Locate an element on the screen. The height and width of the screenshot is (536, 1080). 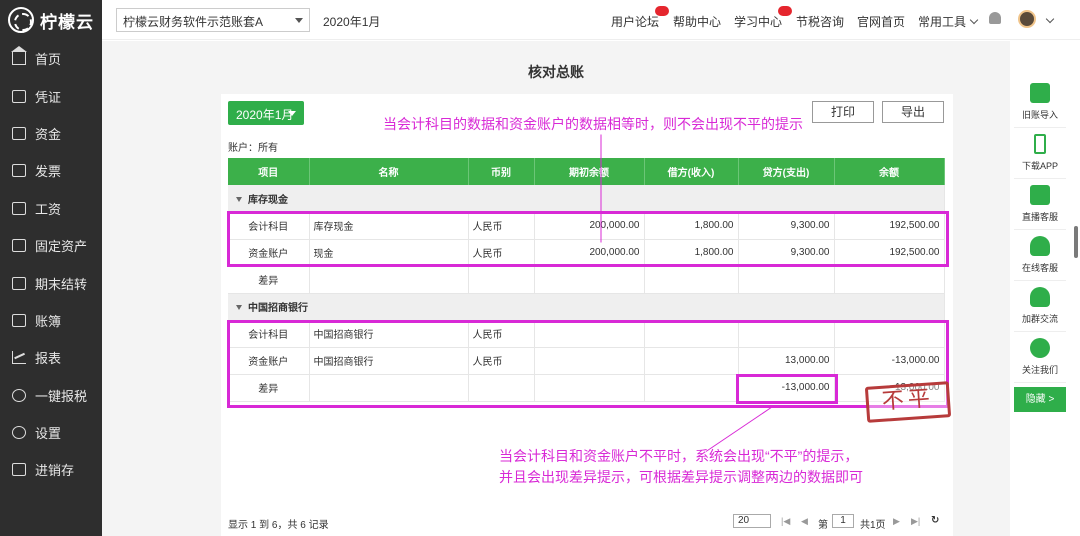
rail-online-support: 在线客服 is located at coordinates (1040, 255).